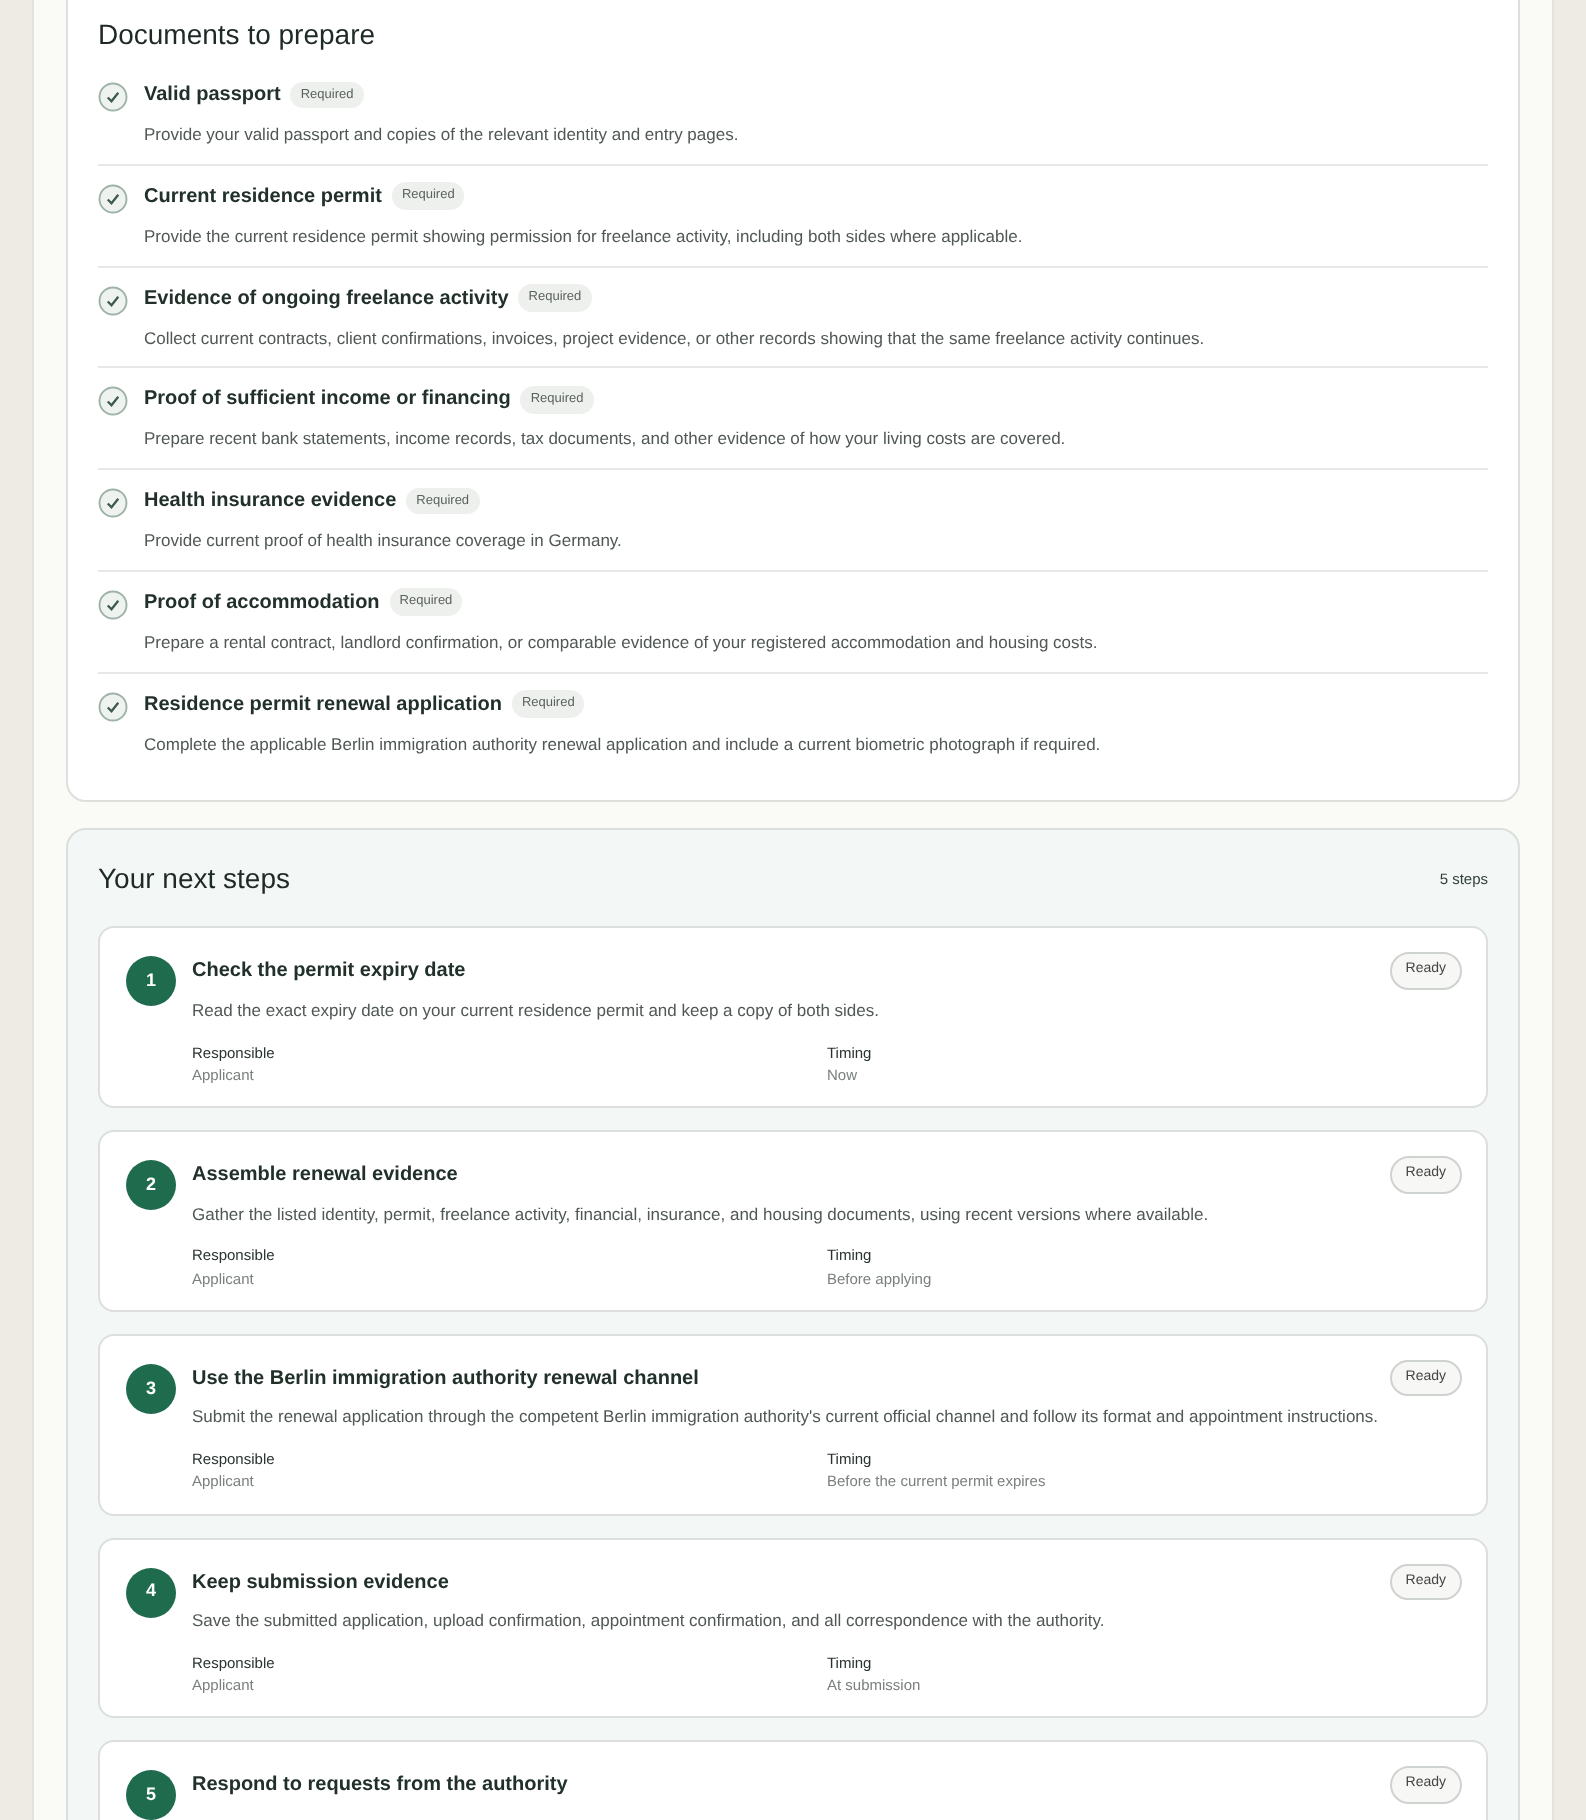 The width and height of the screenshot is (1586, 1820). What do you see at coordinates (263, 197) in the screenshot?
I see `document-title: Current residence permit` at bounding box center [263, 197].